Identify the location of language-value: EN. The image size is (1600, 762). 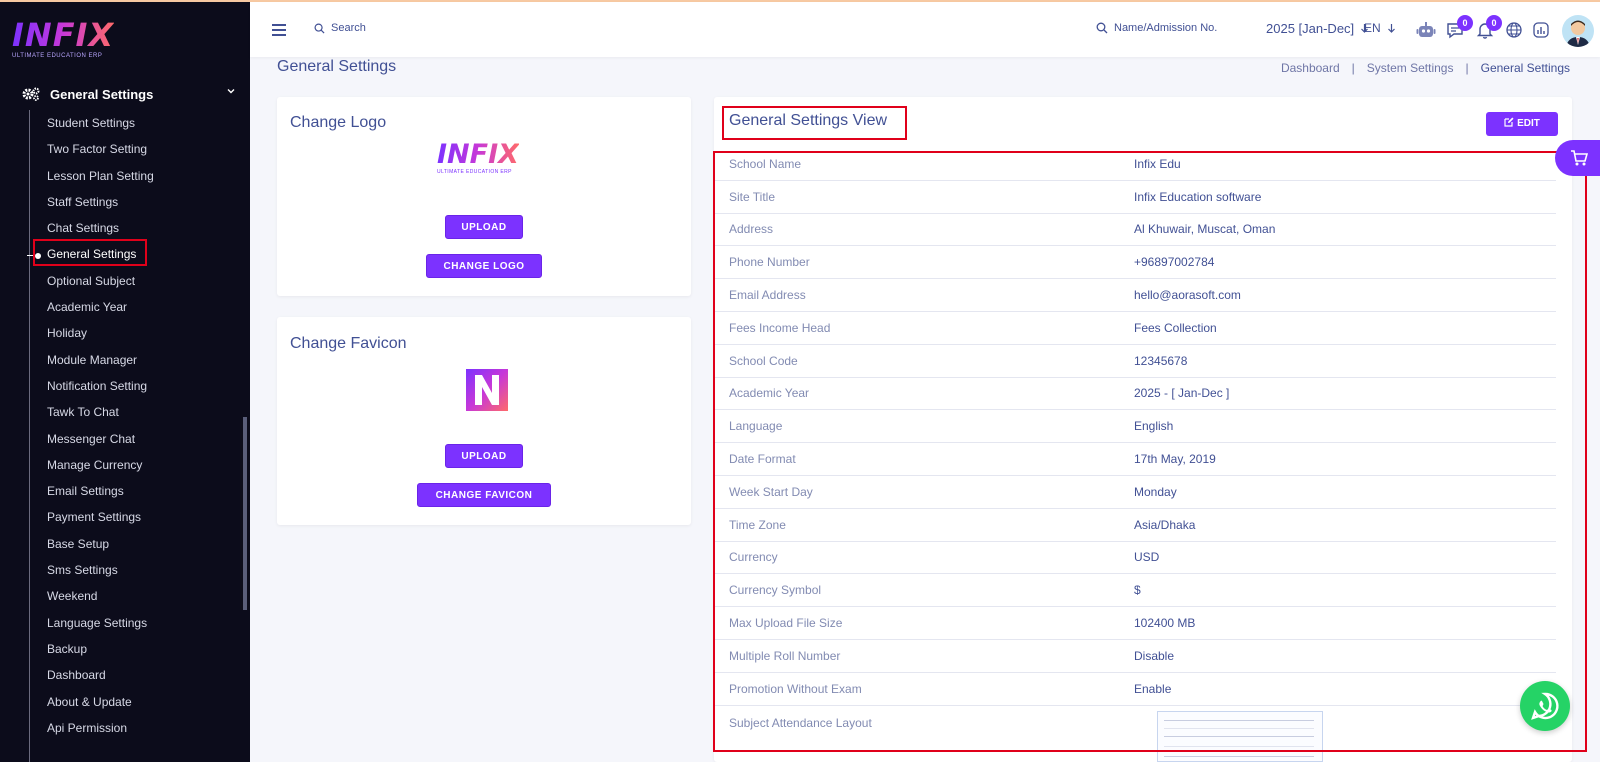
(1372, 28).